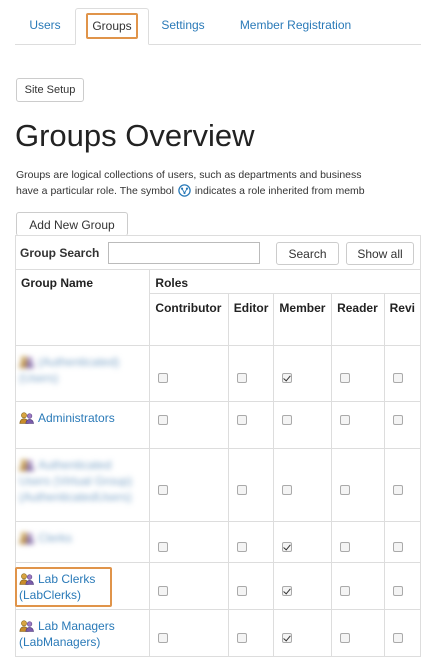 This screenshot has width=421, height=657. I want to click on group-name-cell: Lab Clerks (LabClerks), so click(82, 586).